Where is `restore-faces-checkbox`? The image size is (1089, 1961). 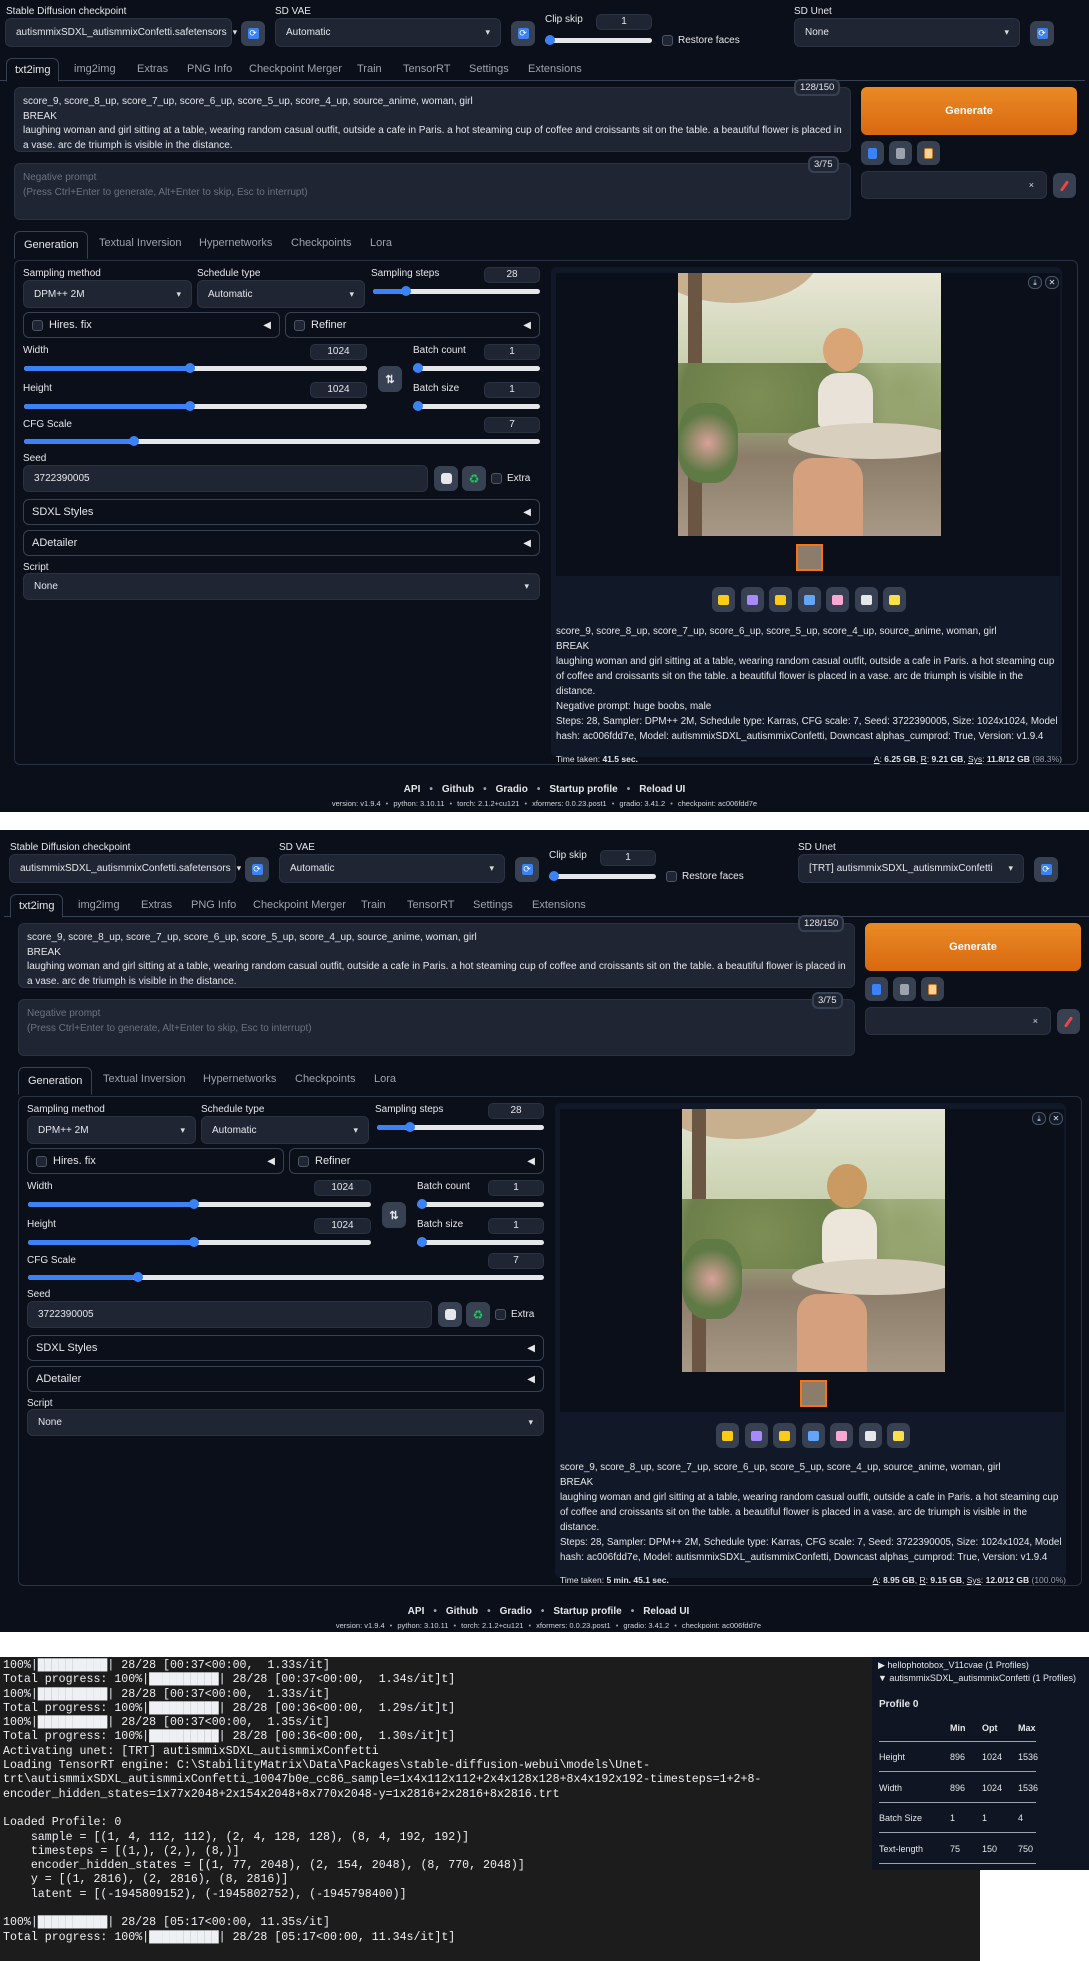 restore-faces-checkbox is located at coordinates (667, 40).